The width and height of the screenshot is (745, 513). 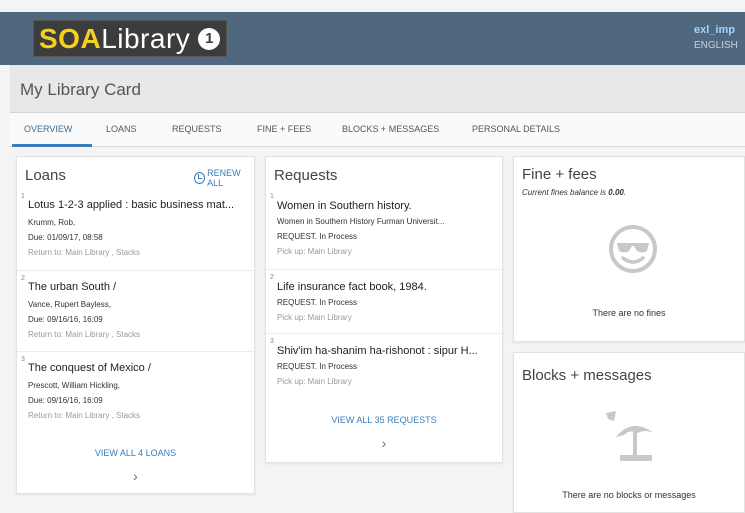 I want to click on blocks-card-title: Blocks + messages, so click(x=587, y=375).